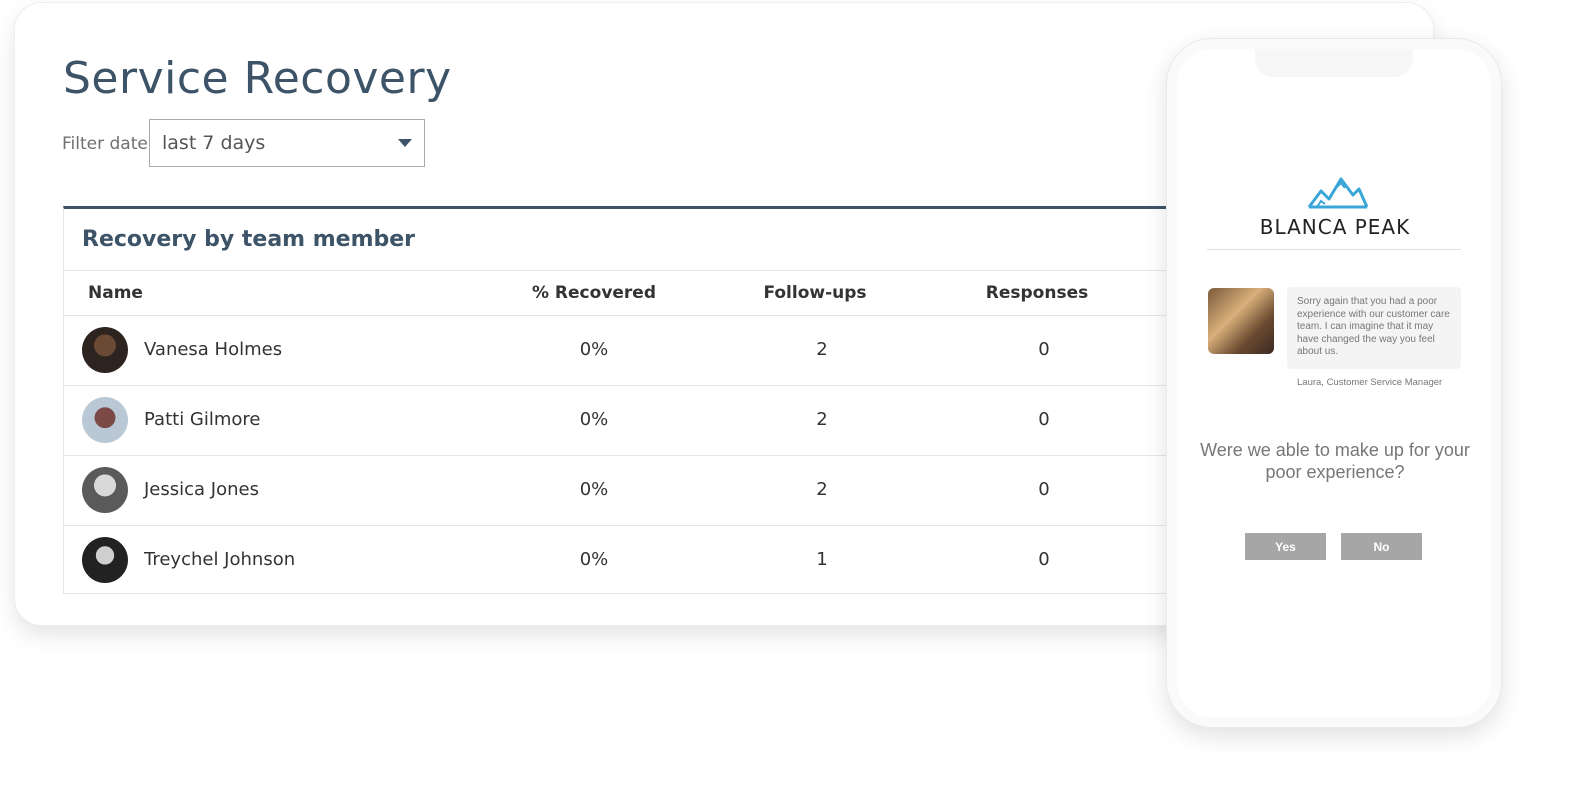 Image resolution: width=1586 pixels, height=800 pixels. What do you see at coordinates (214, 143) in the screenshot?
I see `filter-date-value: last 7 days` at bounding box center [214, 143].